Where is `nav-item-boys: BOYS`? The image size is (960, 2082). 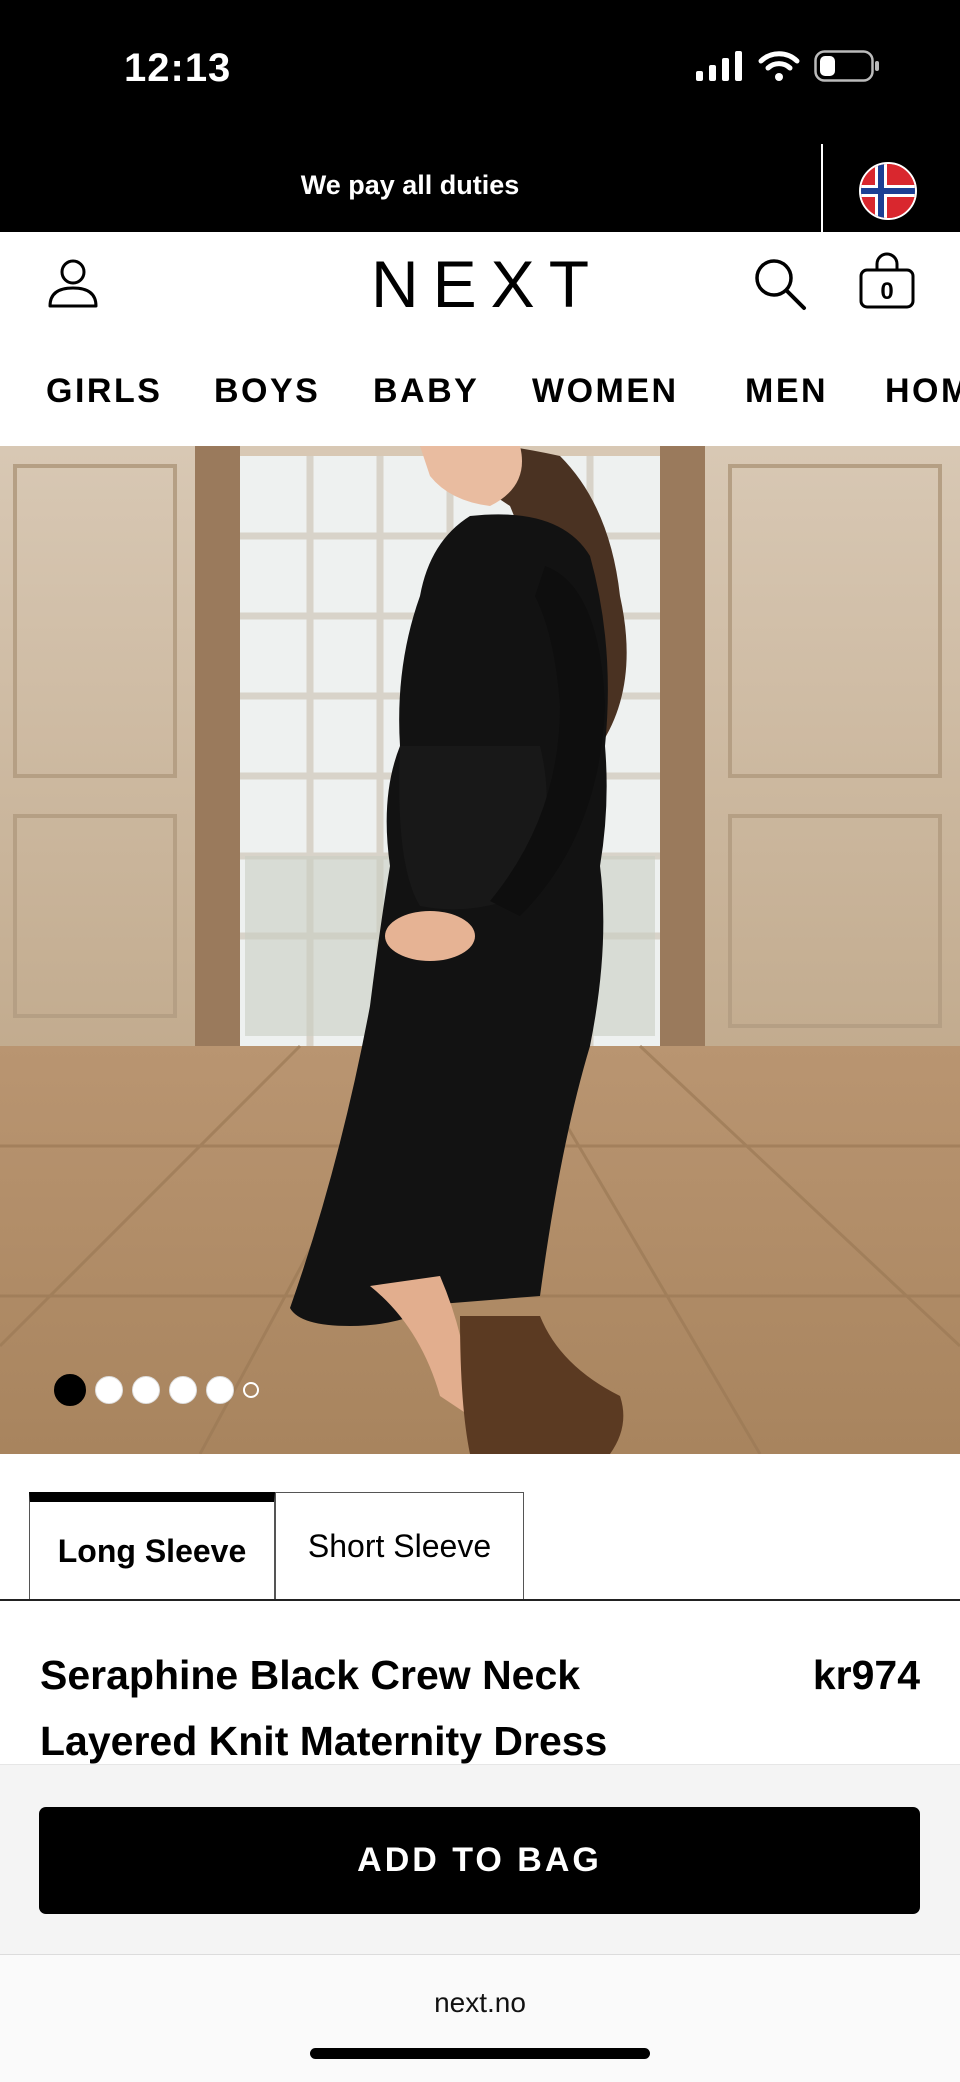 nav-item-boys: BOYS is located at coordinates (267, 391).